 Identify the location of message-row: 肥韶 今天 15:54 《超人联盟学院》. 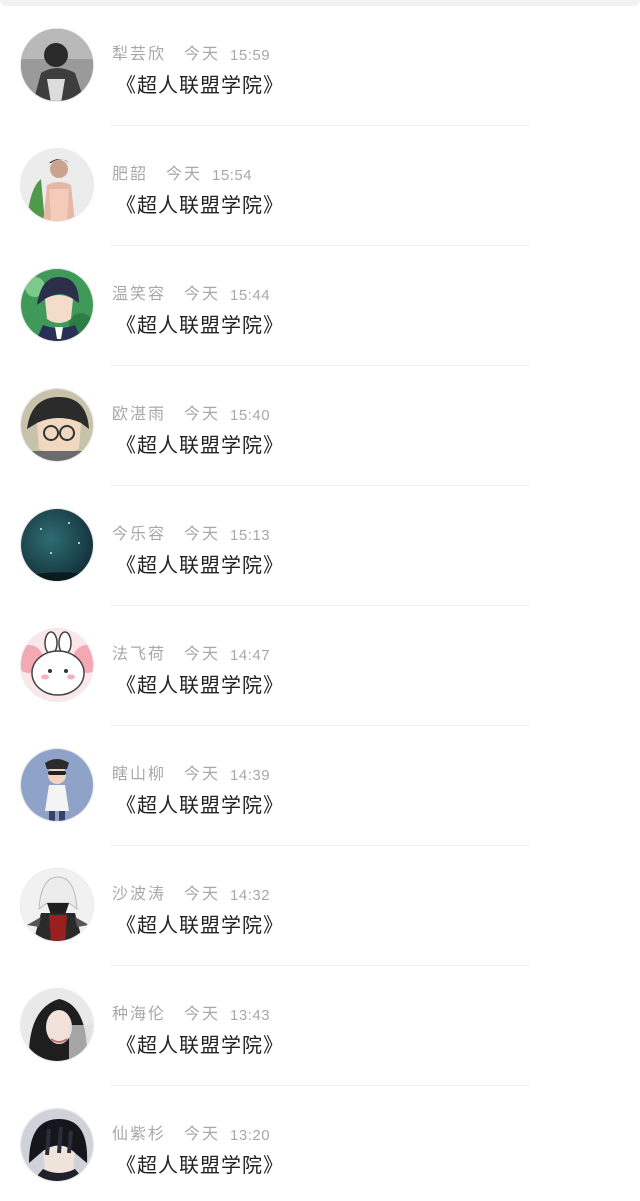
(320, 183).